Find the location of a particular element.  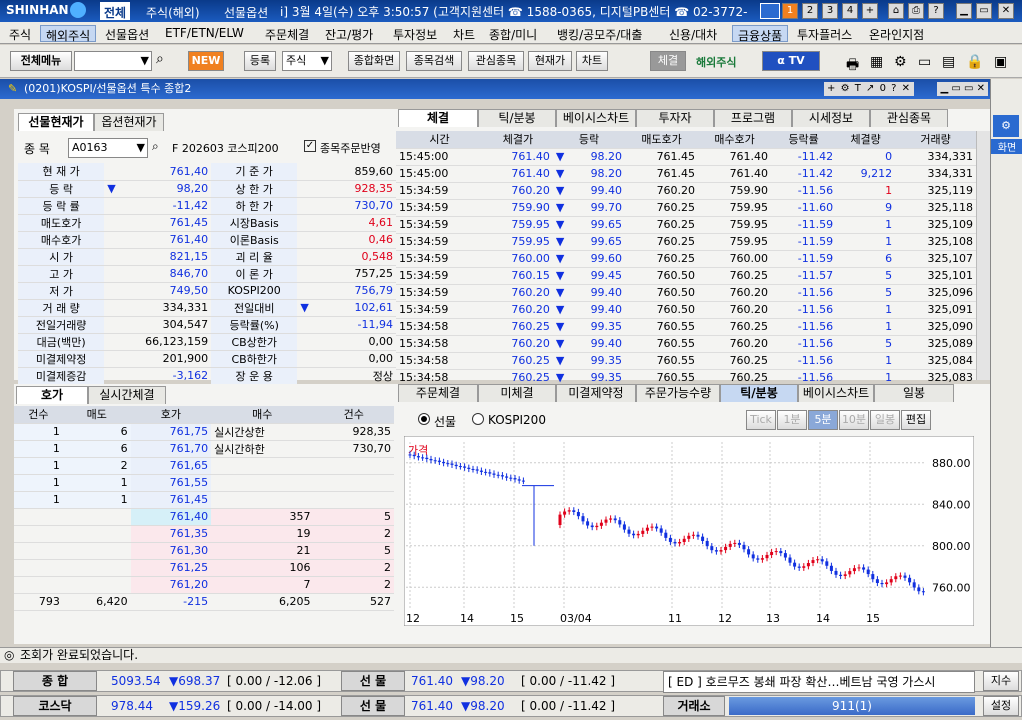

menu-item-5: 잔고/평가 is located at coordinates (349, 33).